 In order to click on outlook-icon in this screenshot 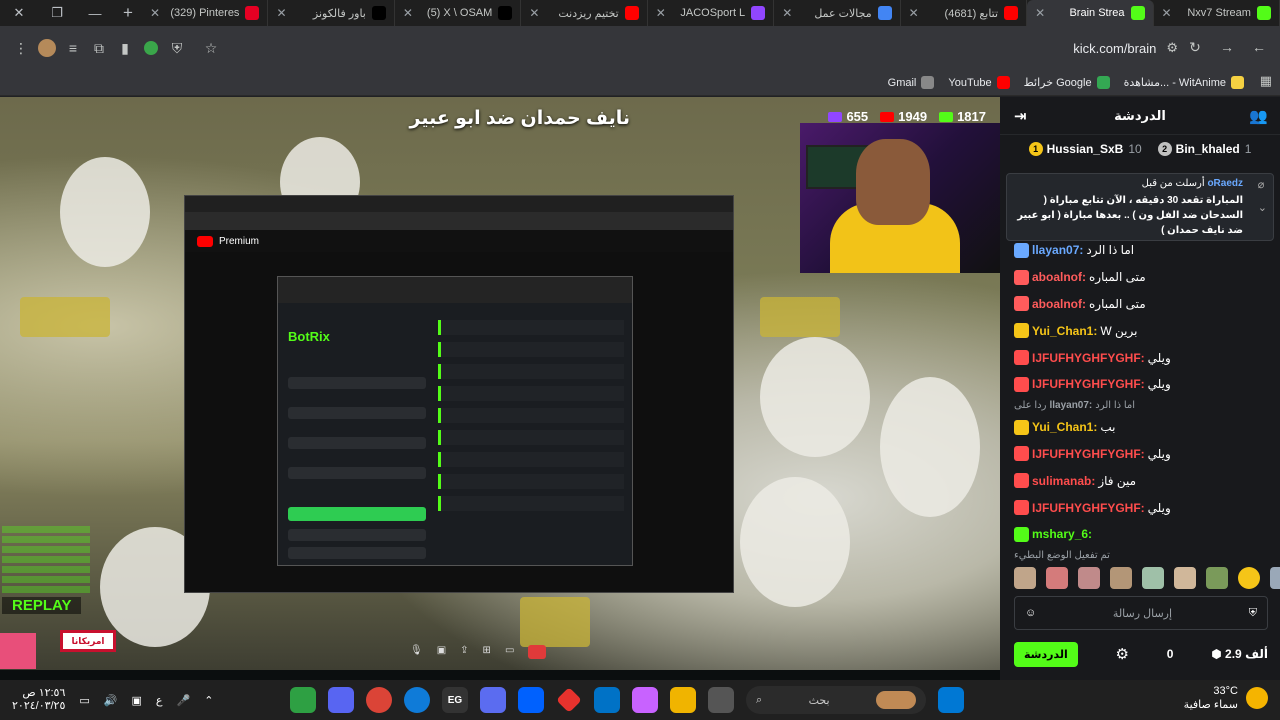, I will do `click(607, 700)`.